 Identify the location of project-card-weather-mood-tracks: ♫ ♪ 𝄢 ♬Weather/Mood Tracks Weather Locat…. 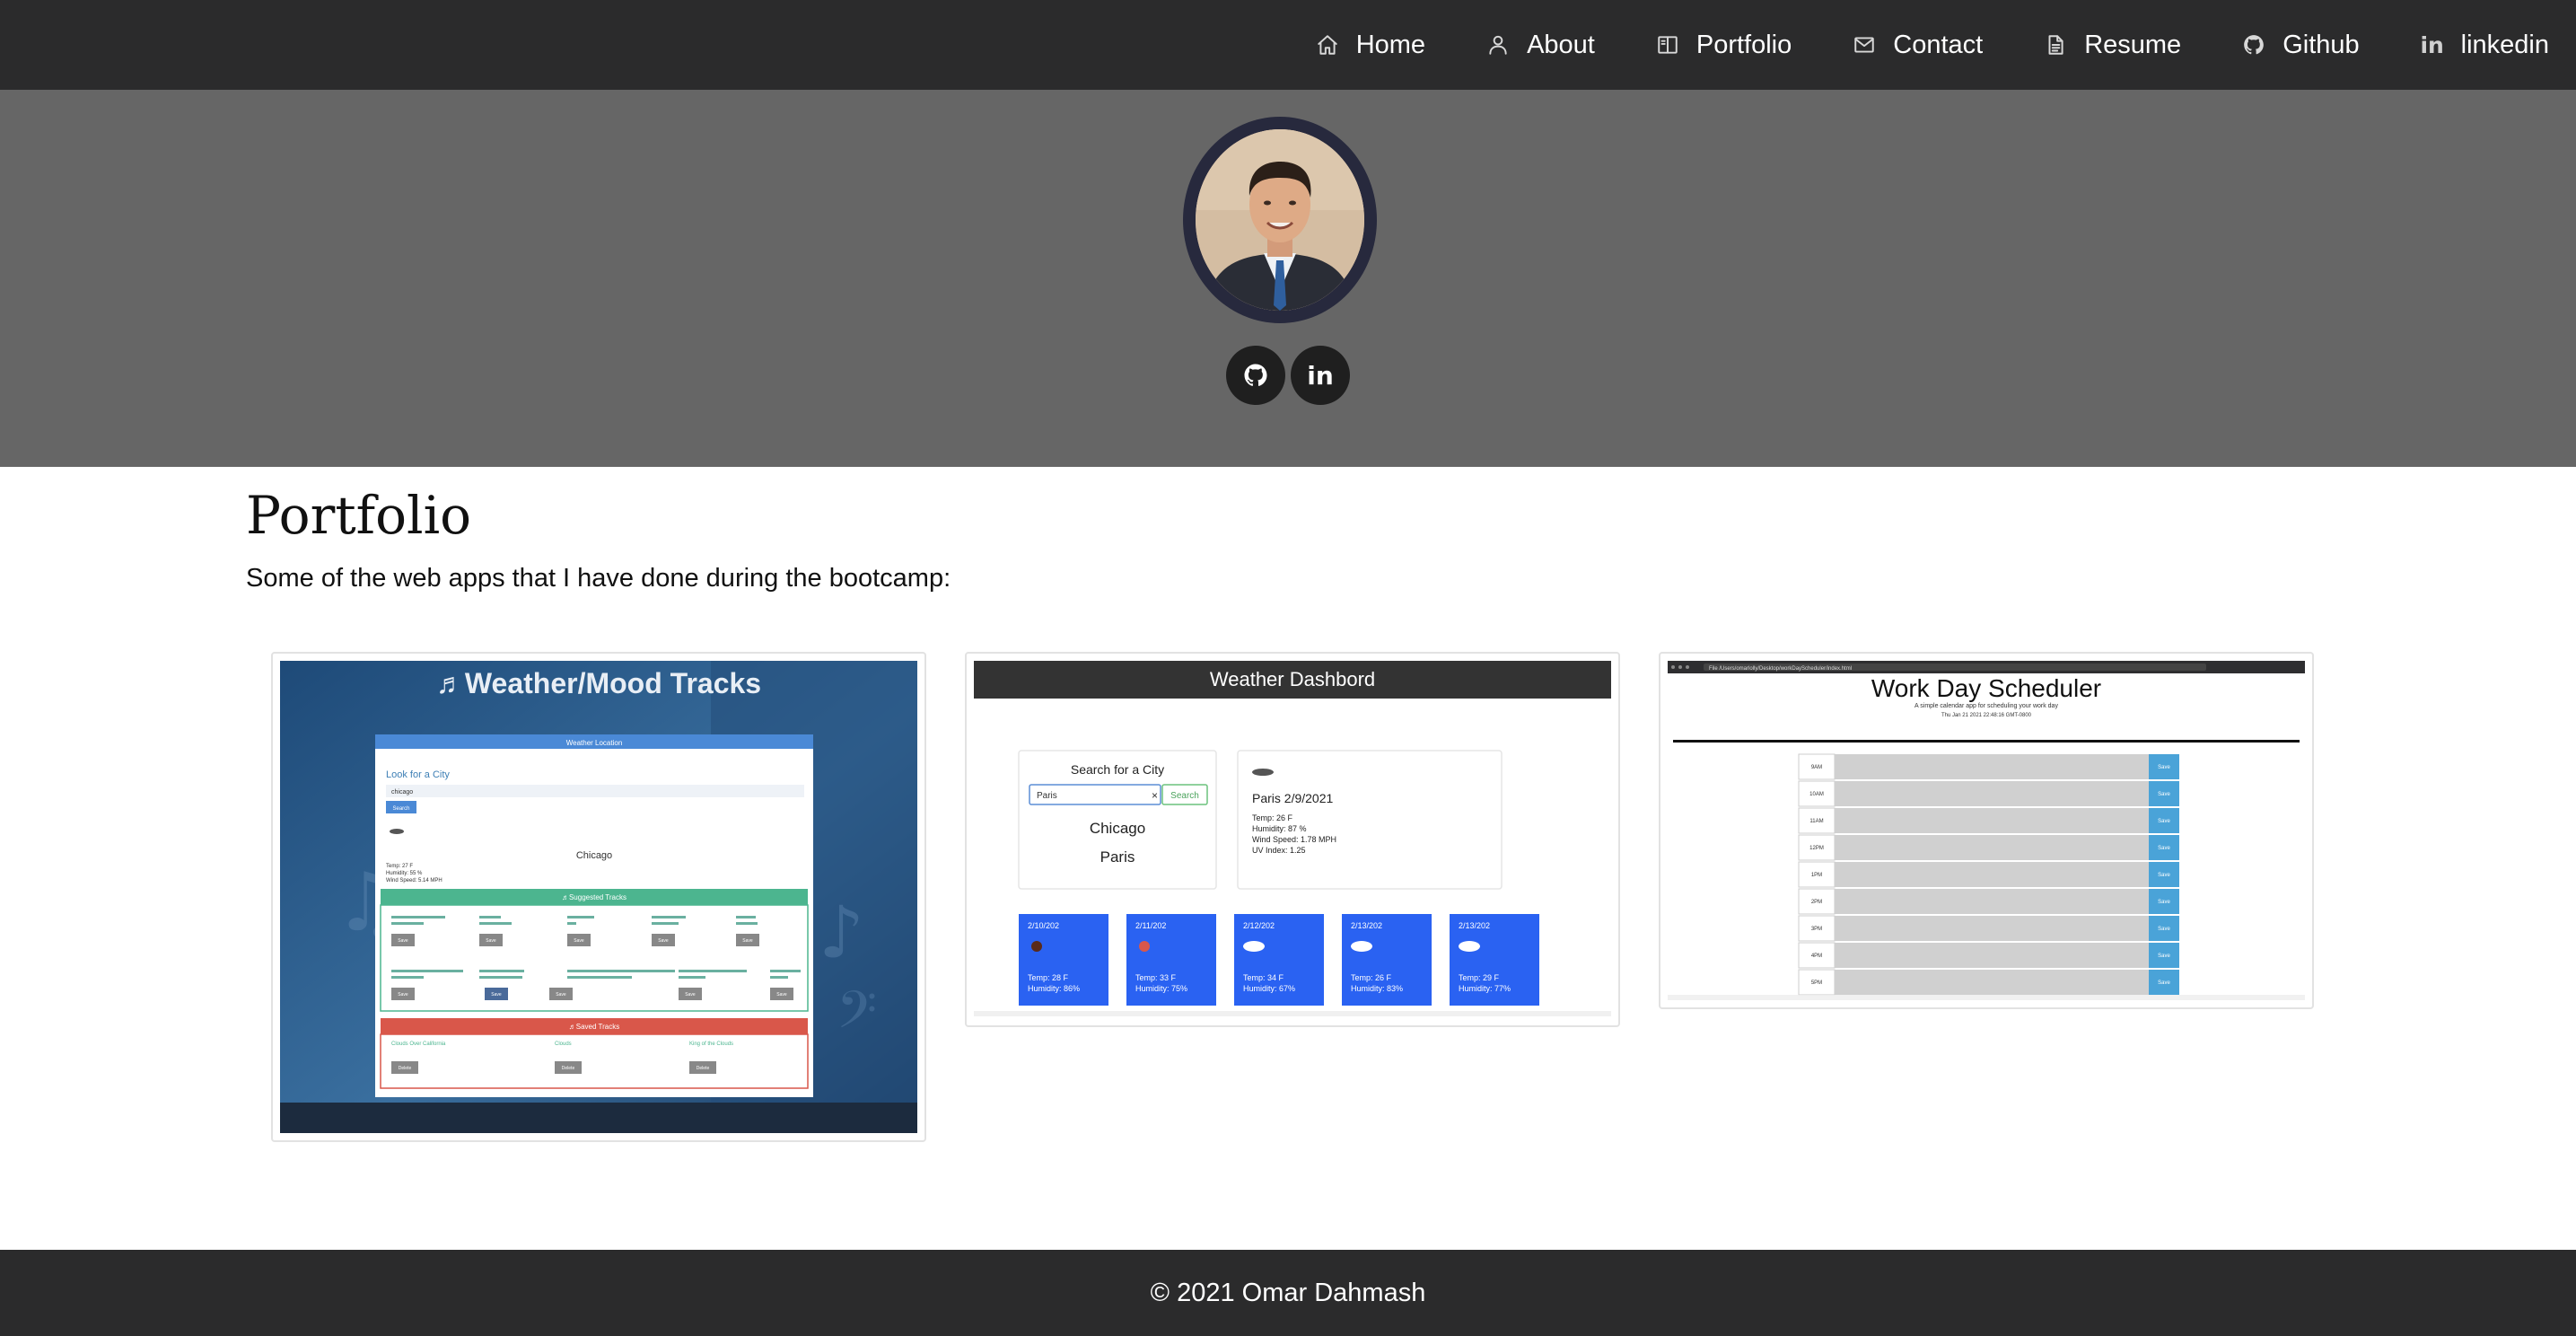
(598, 897).